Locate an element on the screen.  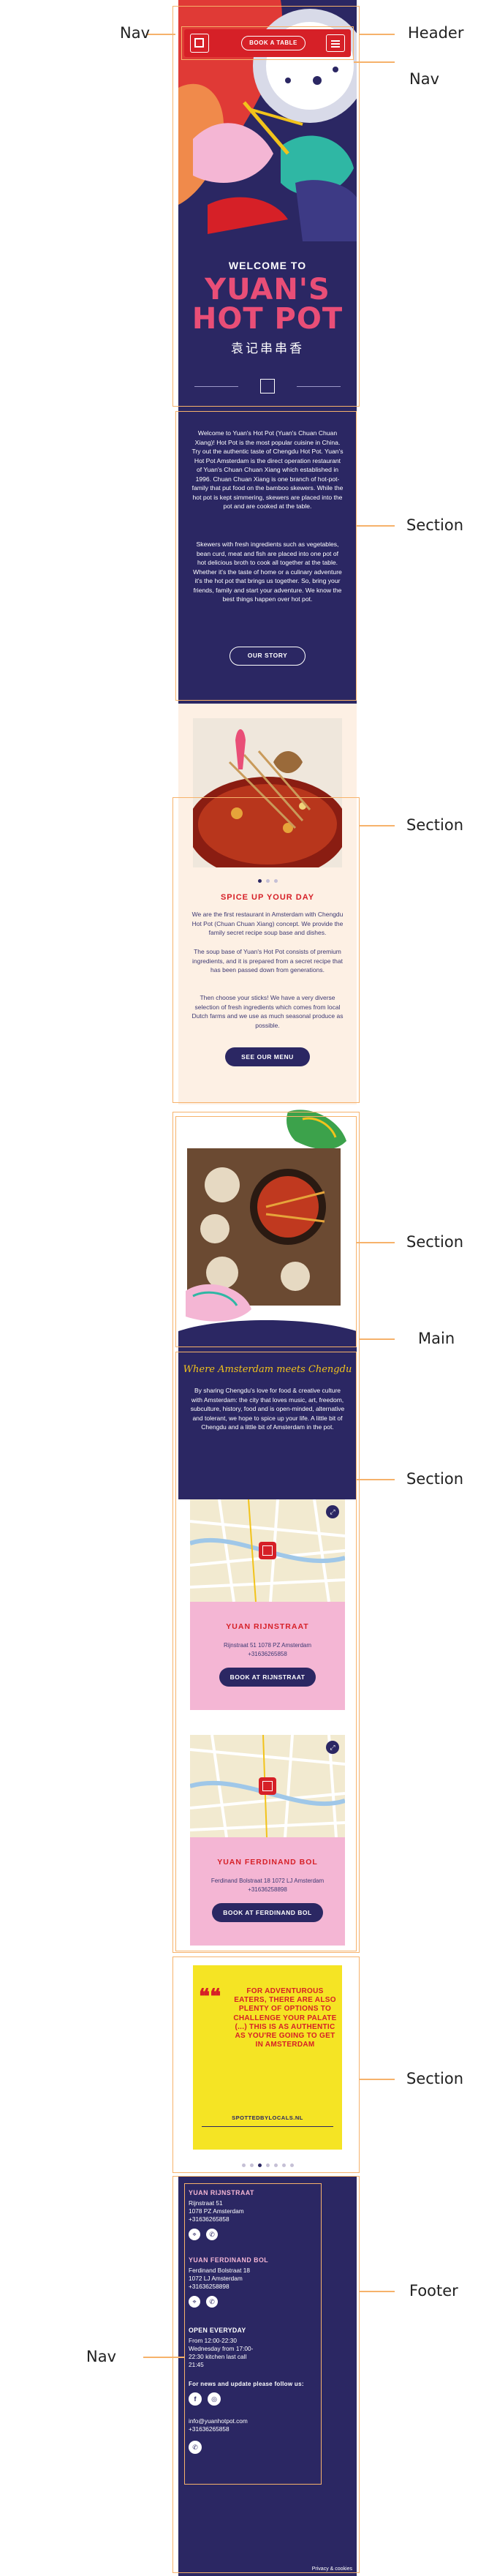
ferdinand-bol-map: ⤢ is located at coordinates (267, 1786).